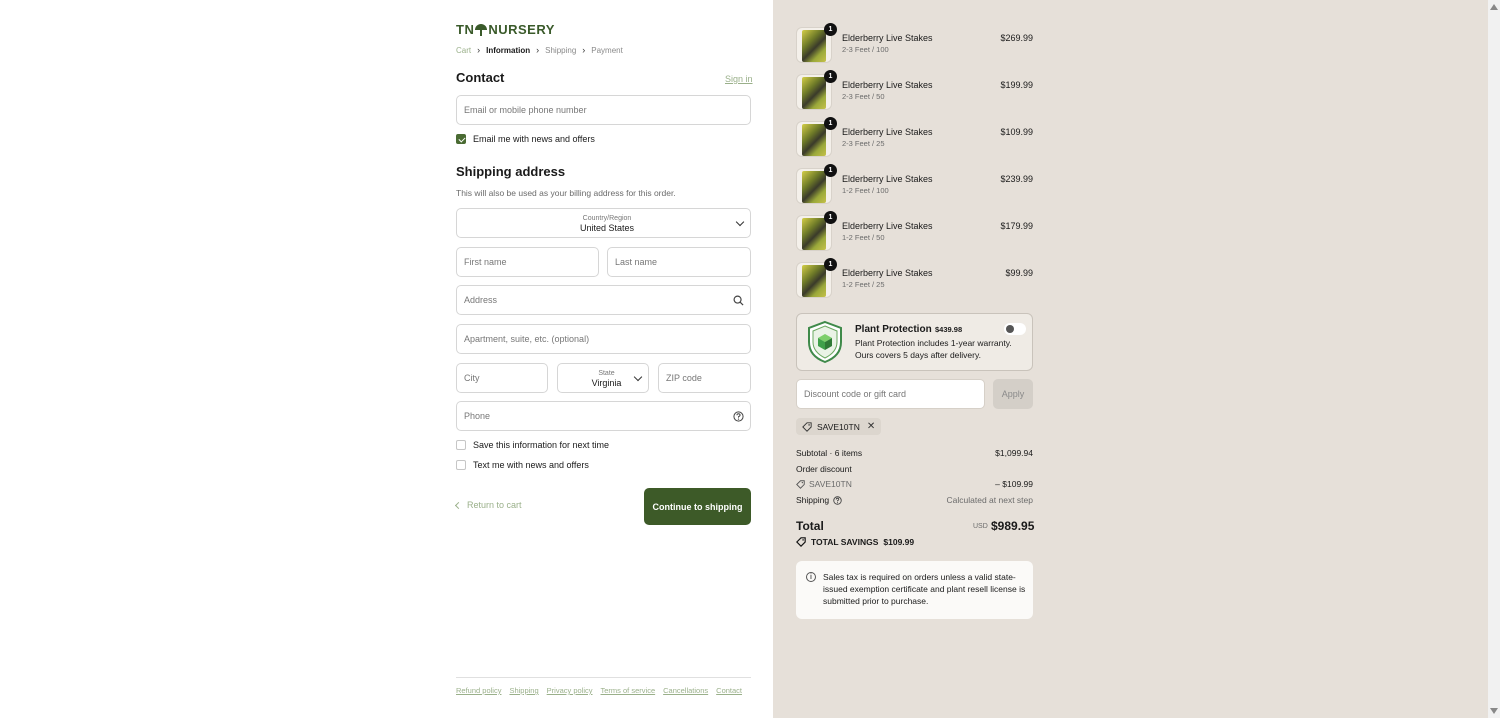  What do you see at coordinates (871, 426) in the screenshot?
I see `close-icon: ✕` at bounding box center [871, 426].